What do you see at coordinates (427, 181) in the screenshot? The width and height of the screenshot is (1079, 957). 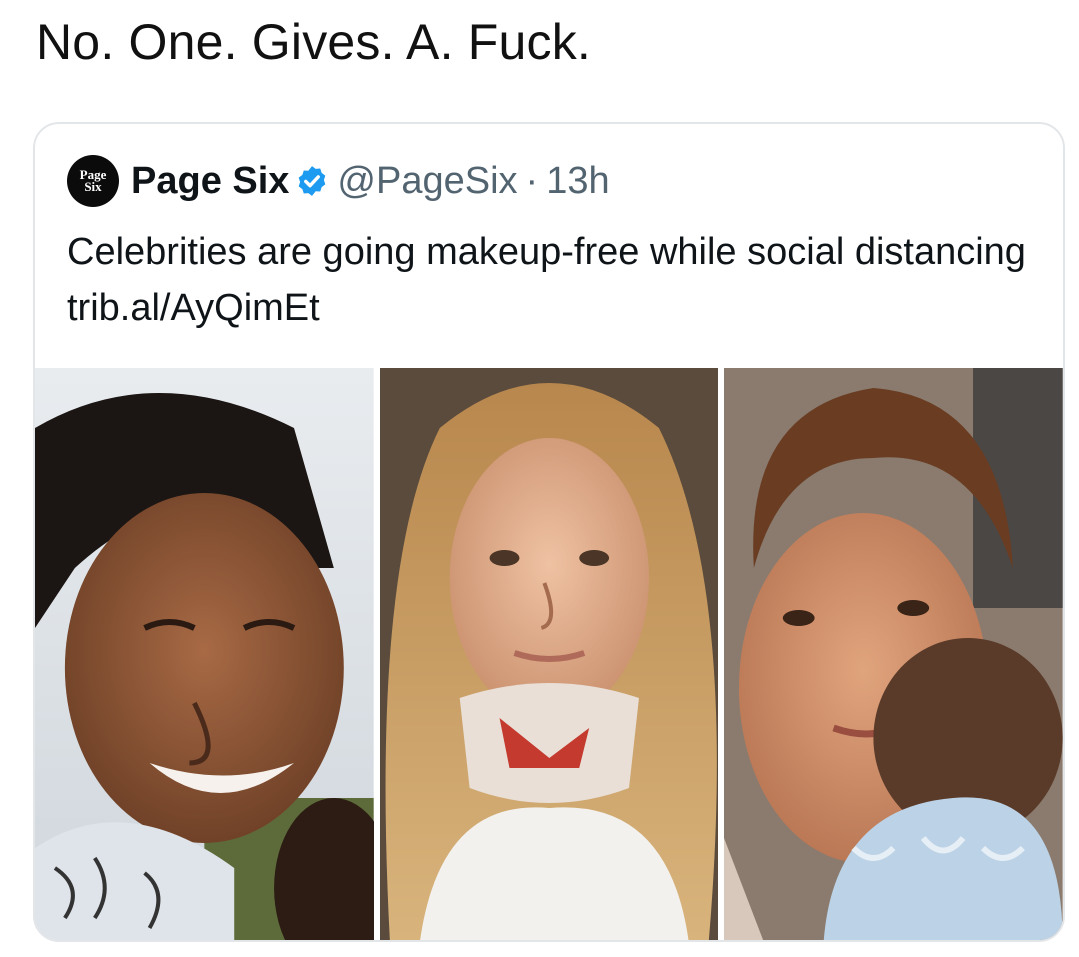 I see `user-handle: @PageSix` at bounding box center [427, 181].